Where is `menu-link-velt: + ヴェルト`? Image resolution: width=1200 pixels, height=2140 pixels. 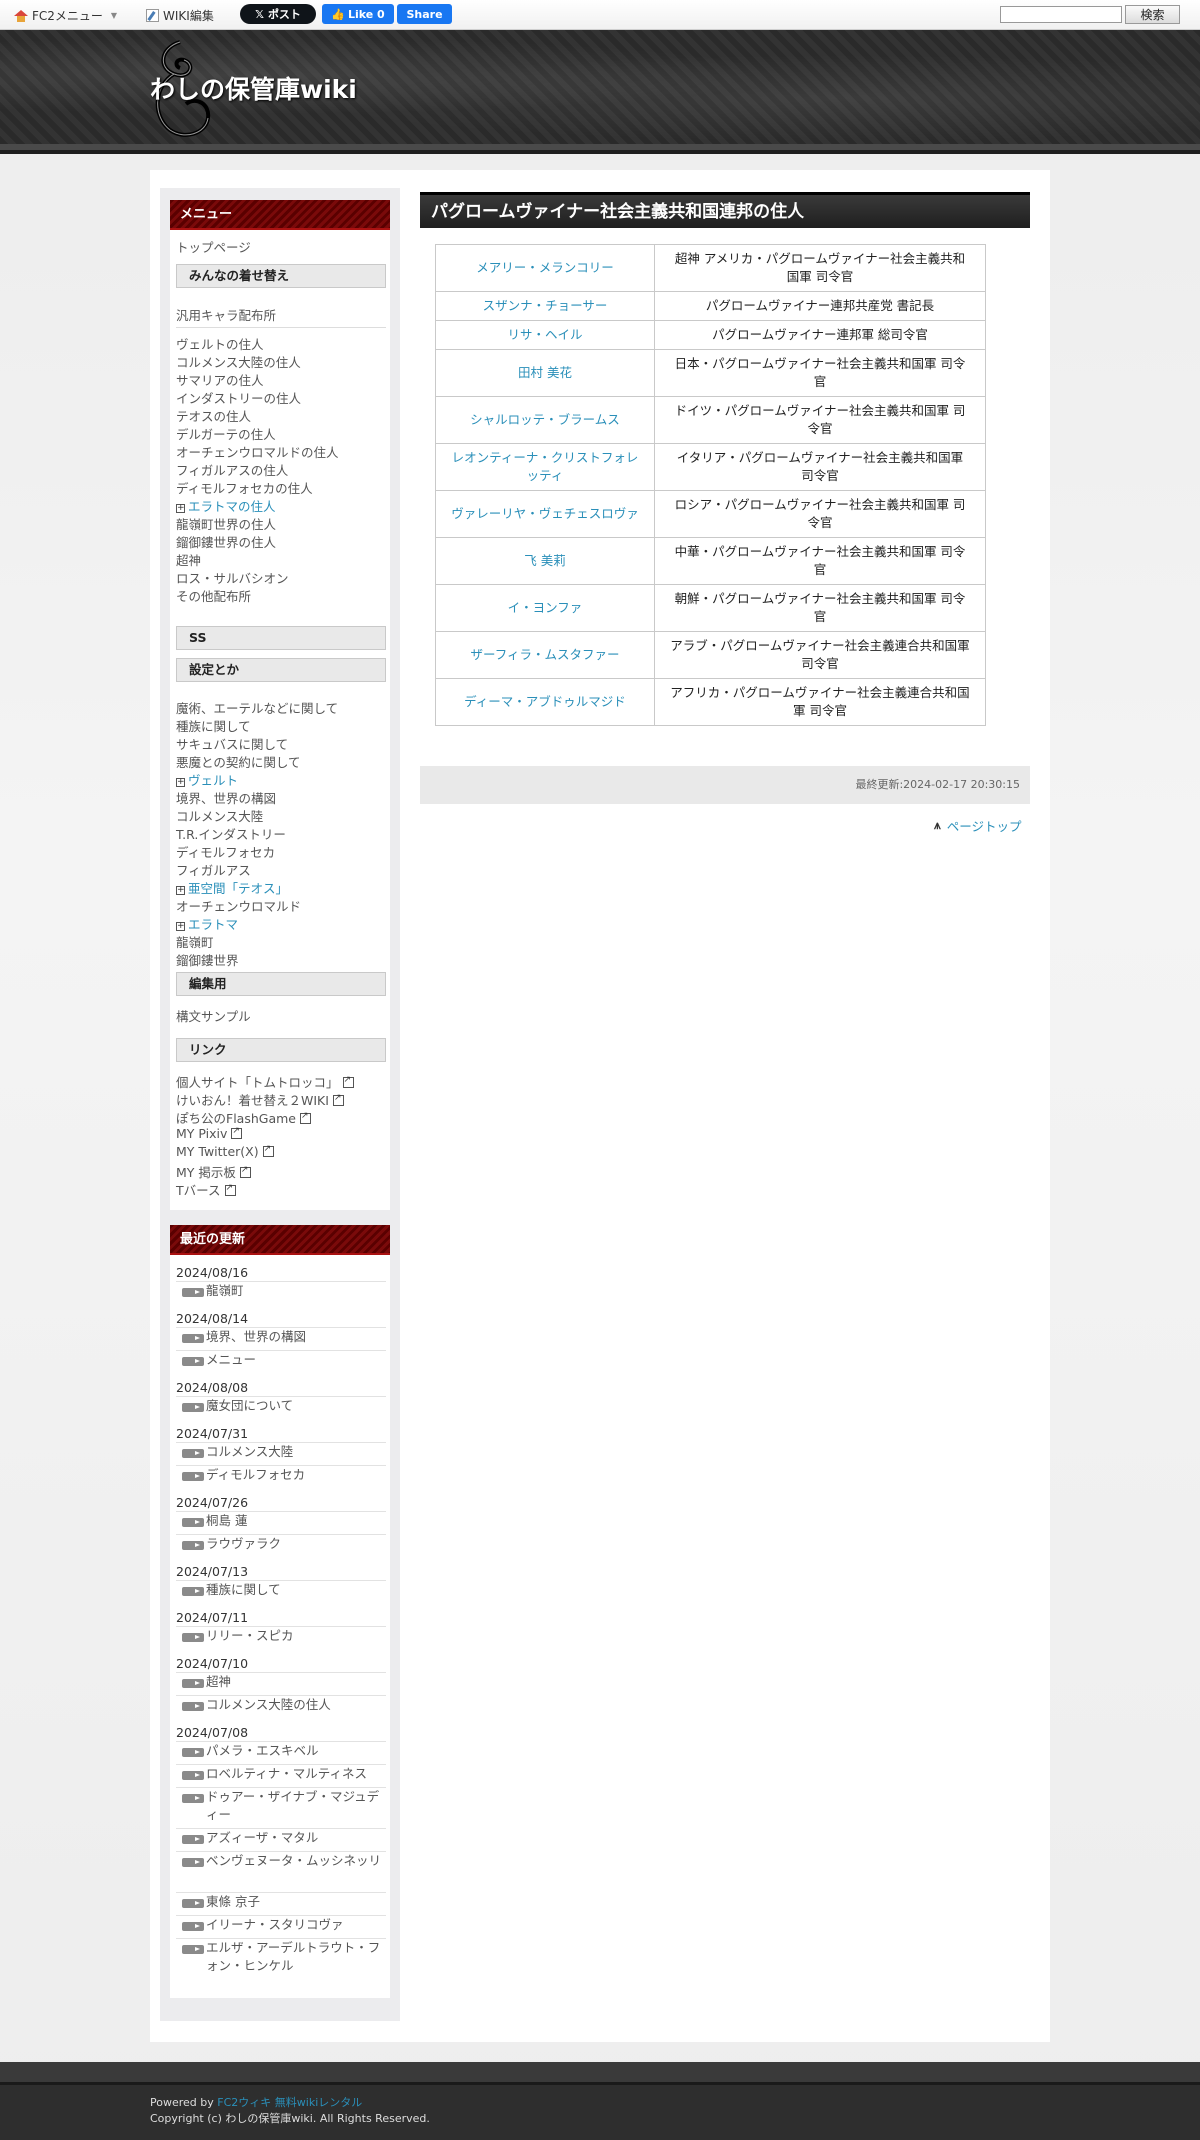
menu-link-velt: + ヴェルト is located at coordinates (207, 779).